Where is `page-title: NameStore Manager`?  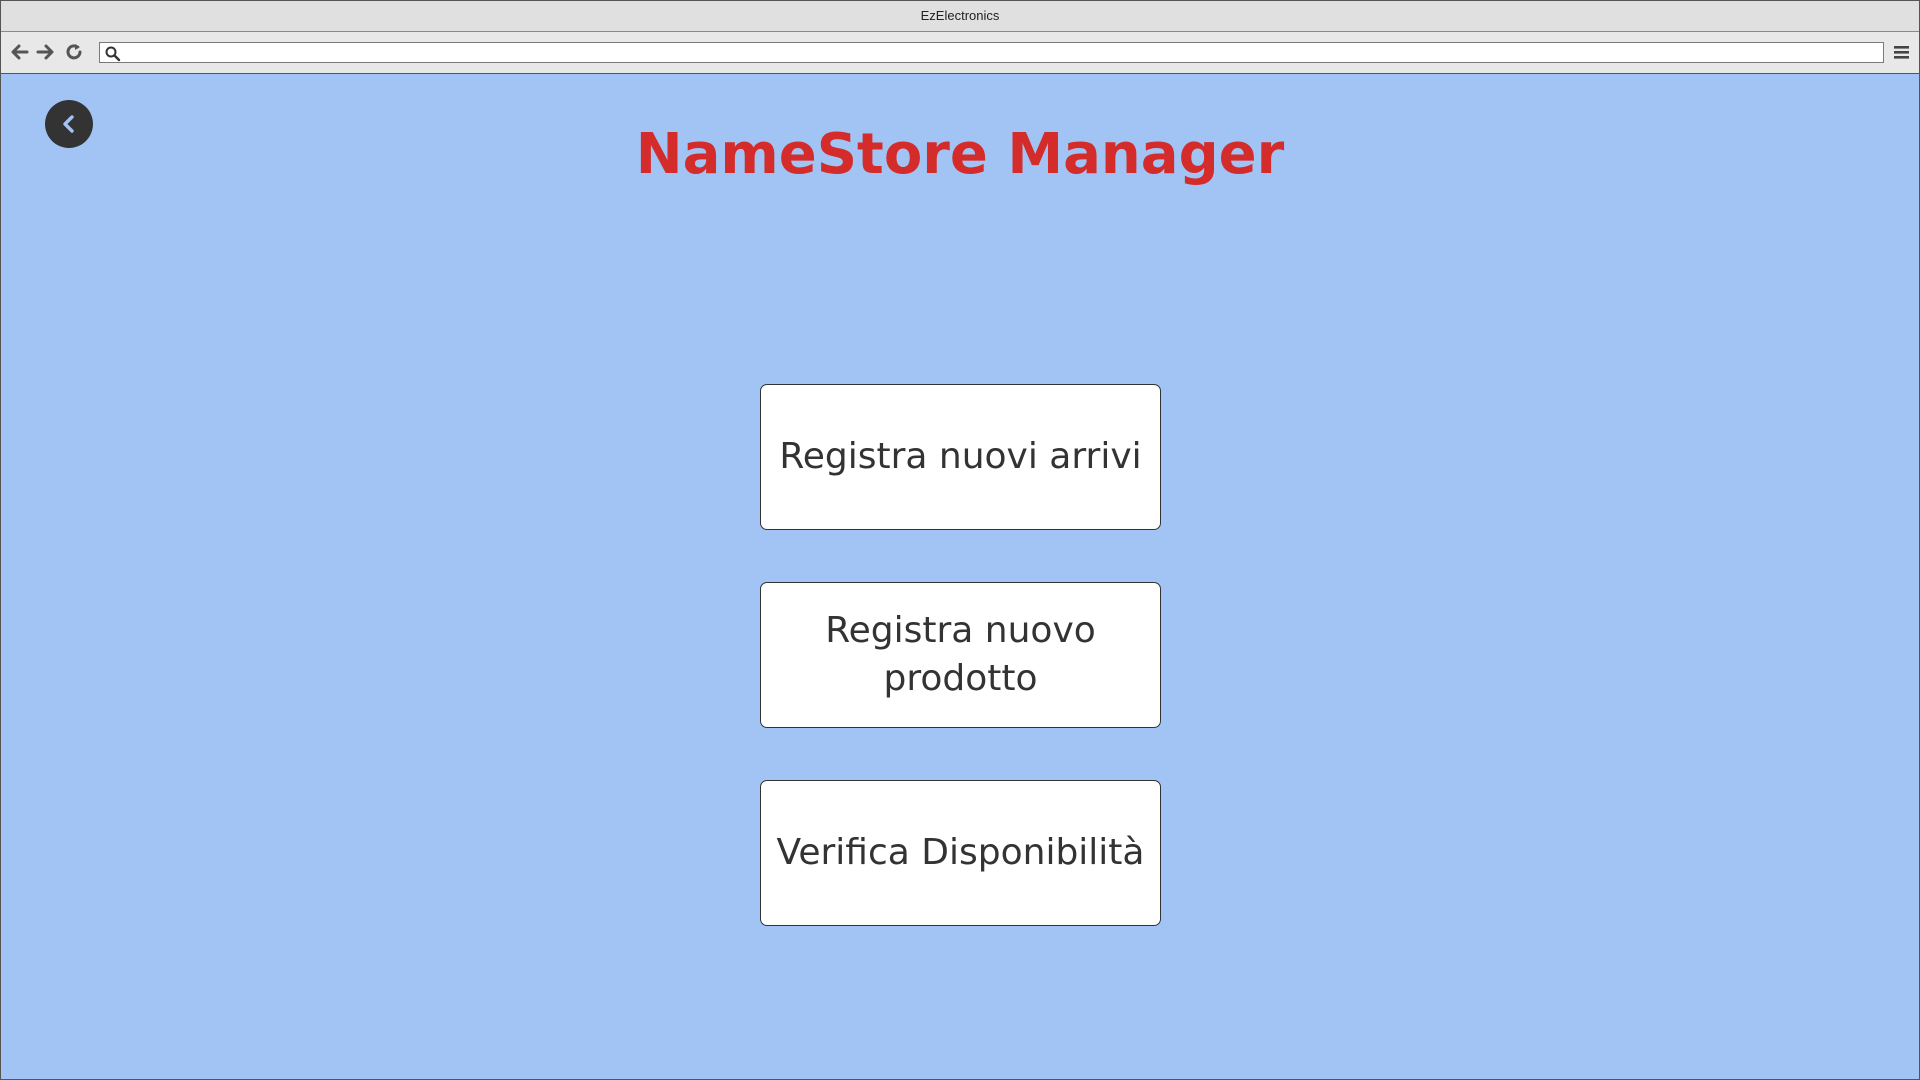
page-title: NameStore Manager is located at coordinates (960, 154).